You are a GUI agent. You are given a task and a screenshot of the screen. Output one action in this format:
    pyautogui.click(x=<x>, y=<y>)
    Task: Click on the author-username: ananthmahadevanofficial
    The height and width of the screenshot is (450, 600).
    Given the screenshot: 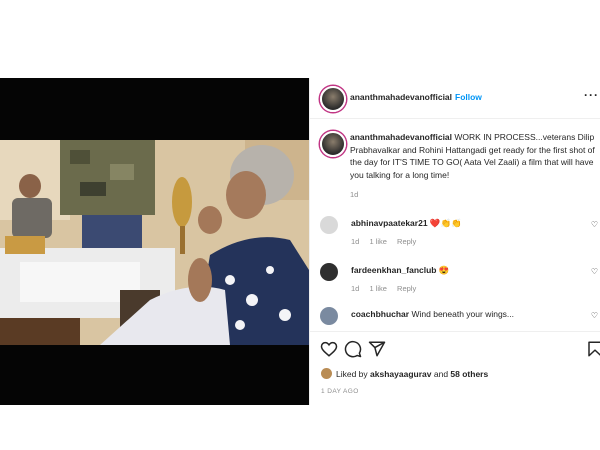 What is the action you would take?
    pyautogui.click(x=401, y=97)
    